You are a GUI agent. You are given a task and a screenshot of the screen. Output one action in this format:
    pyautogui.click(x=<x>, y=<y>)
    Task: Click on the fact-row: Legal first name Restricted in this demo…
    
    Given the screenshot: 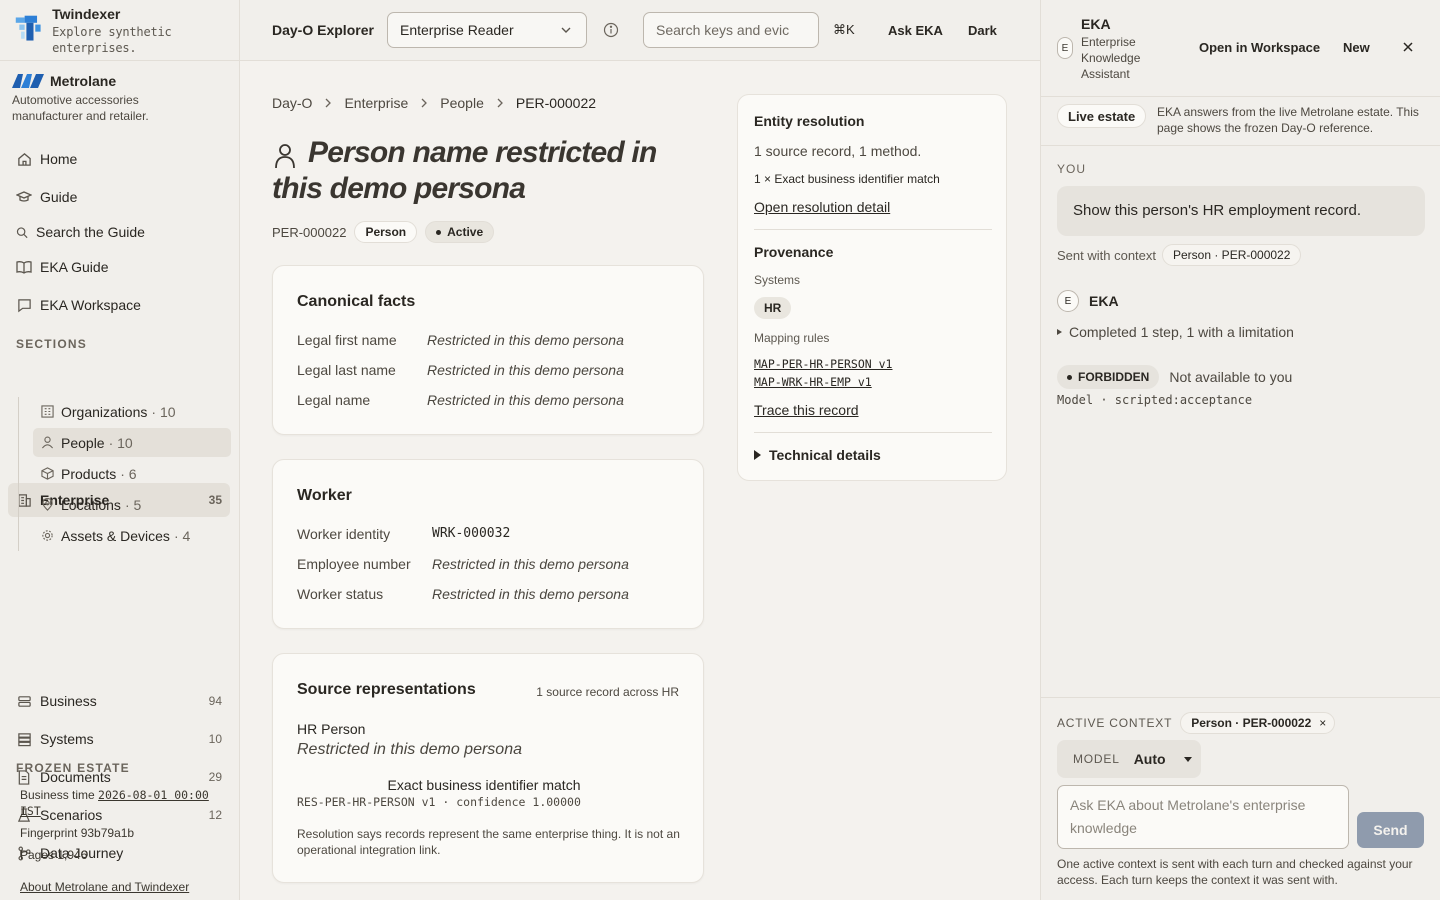 What is the action you would take?
    pyautogui.click(x=460, y=340)
    